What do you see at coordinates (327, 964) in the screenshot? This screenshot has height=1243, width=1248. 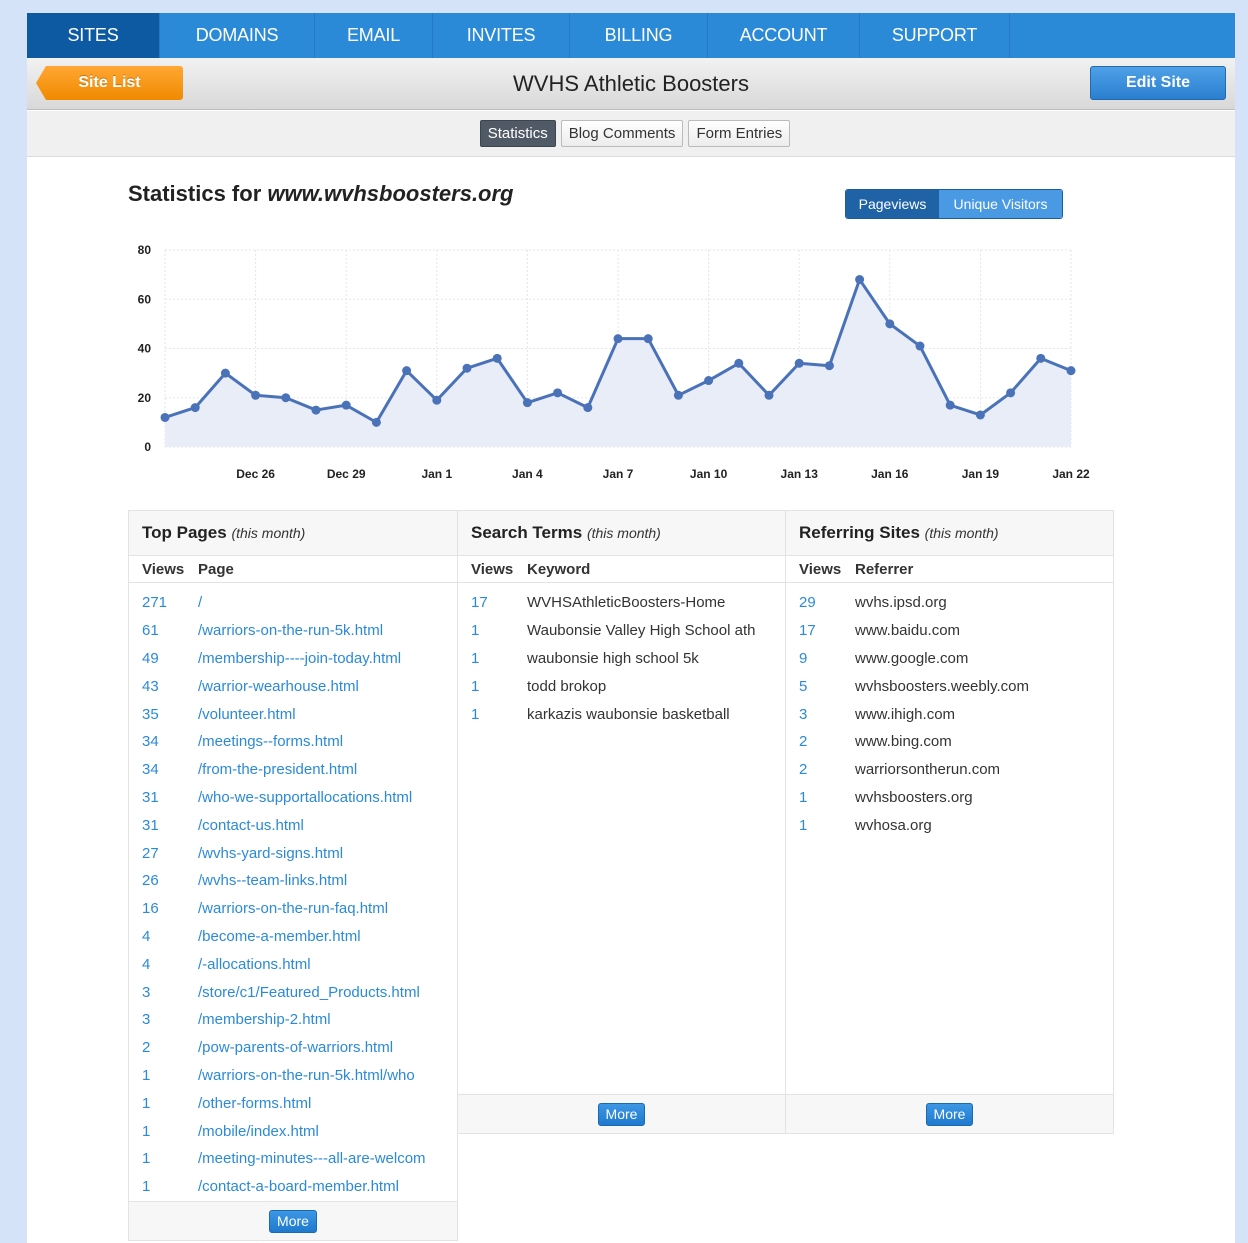 I see `row-page: /-allocations.html` at bounding box center [327, 964].